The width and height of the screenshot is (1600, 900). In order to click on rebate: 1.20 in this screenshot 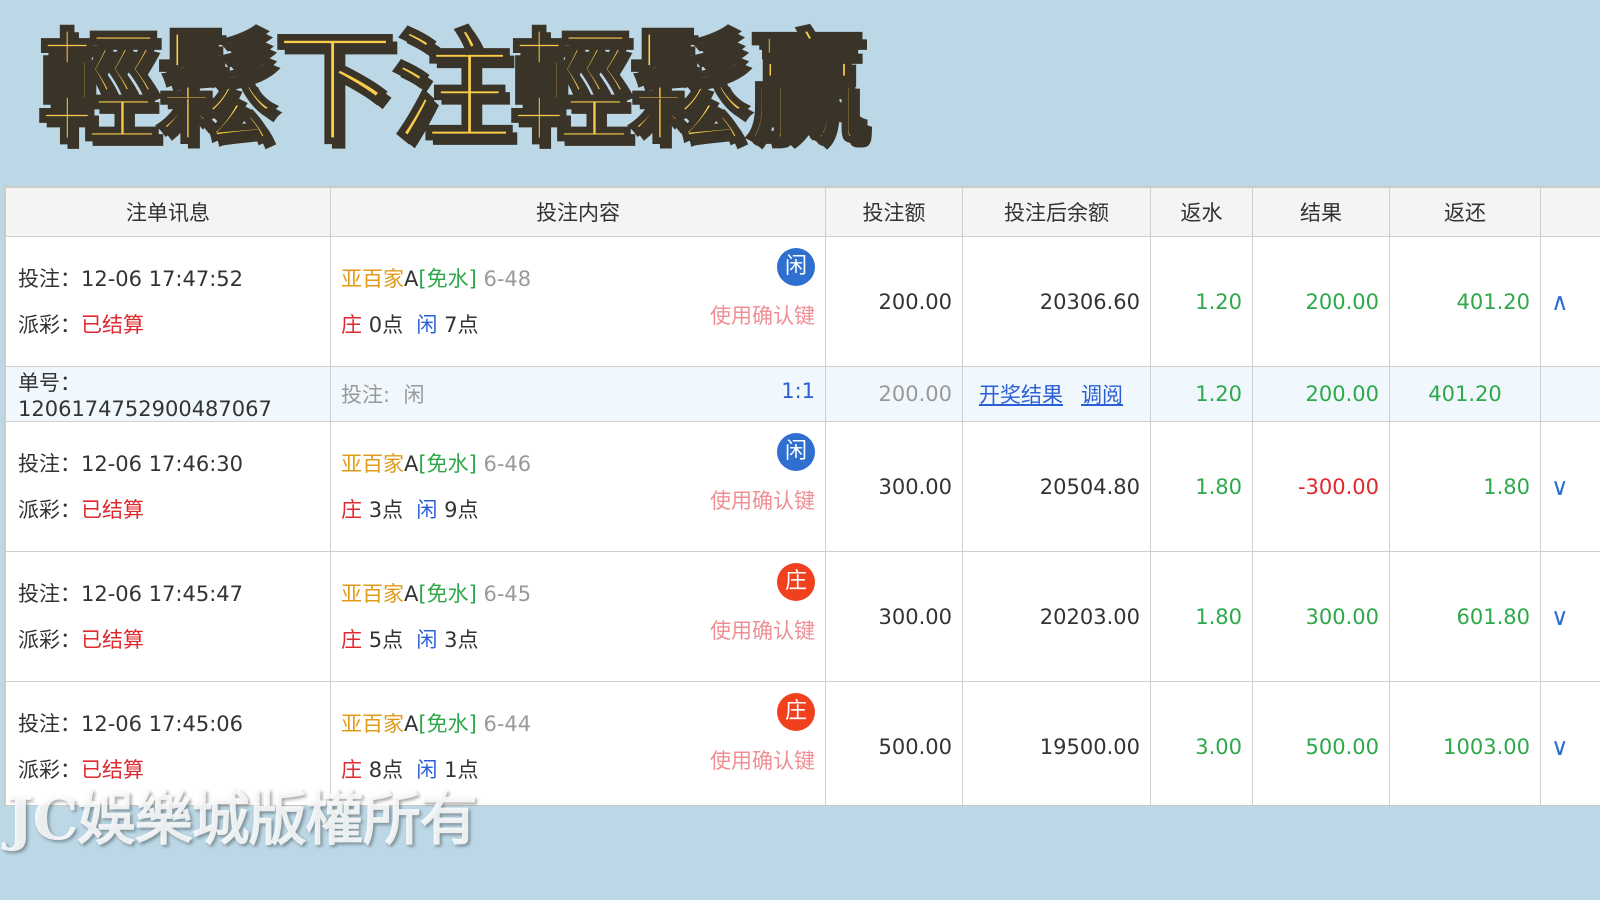, I will do `click(1201, 301)`.